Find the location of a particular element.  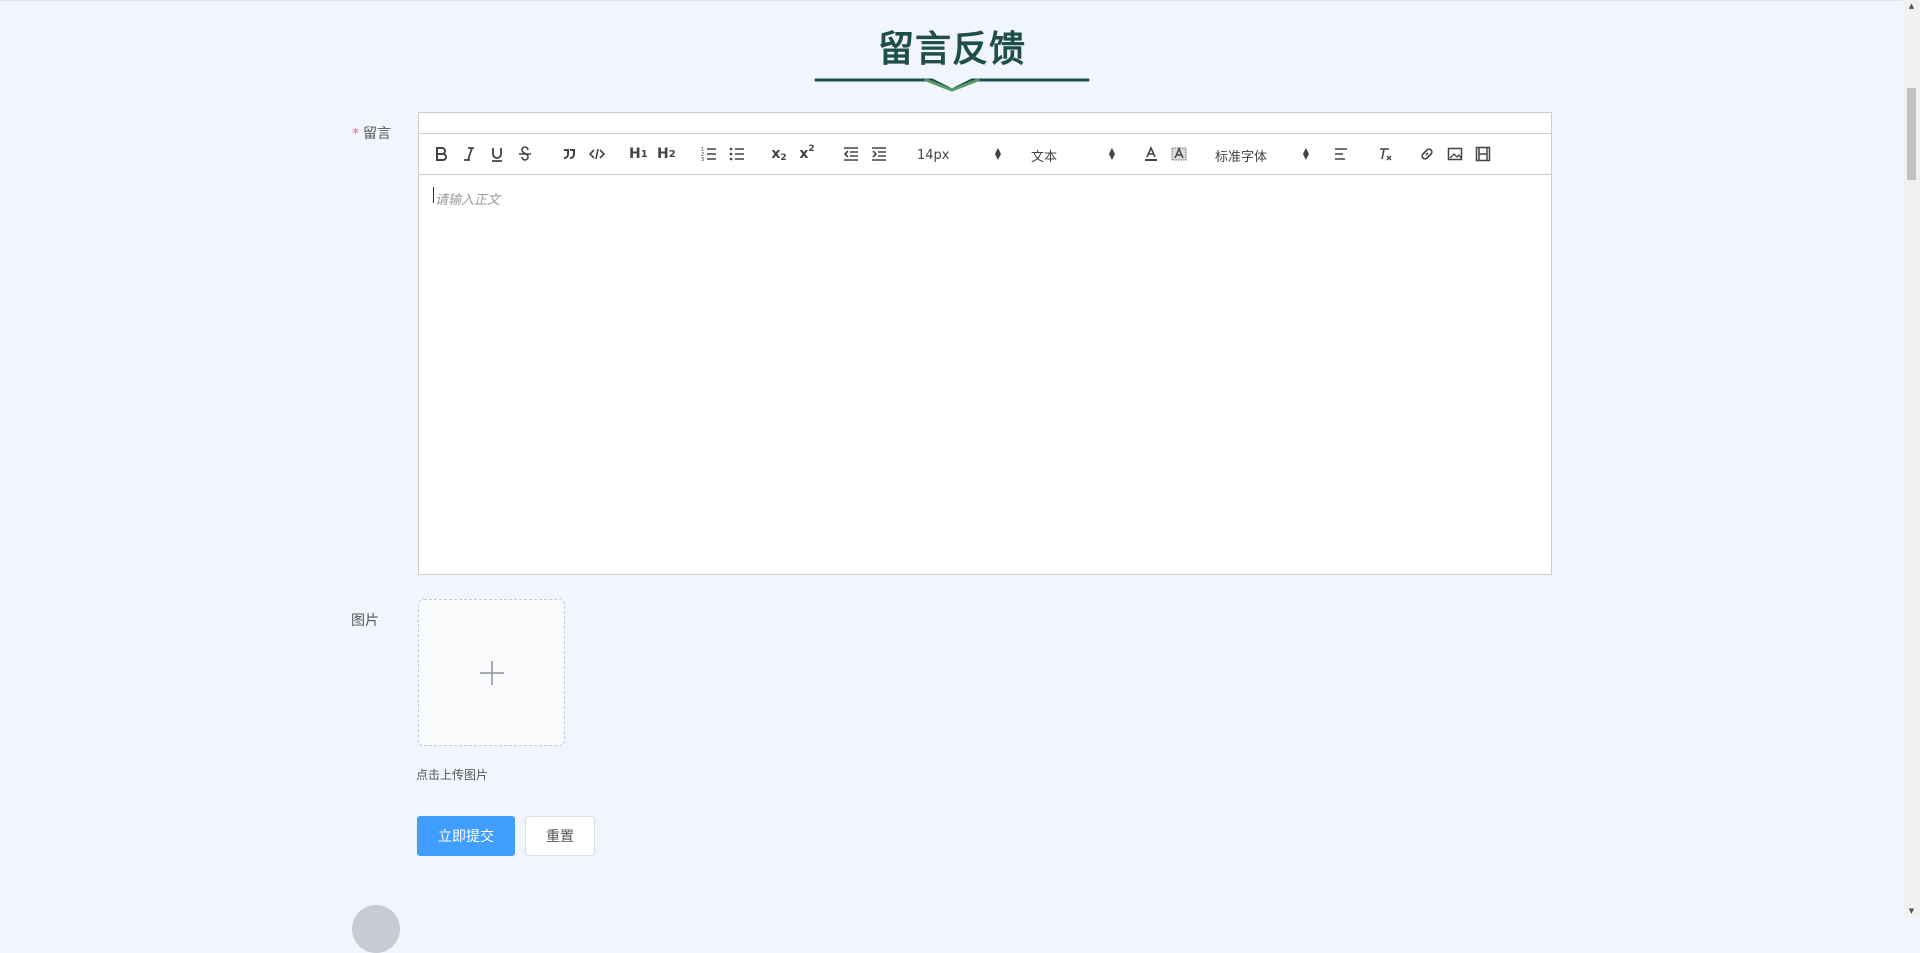

h2-icon: H2 is located at coordinates (666, 154).